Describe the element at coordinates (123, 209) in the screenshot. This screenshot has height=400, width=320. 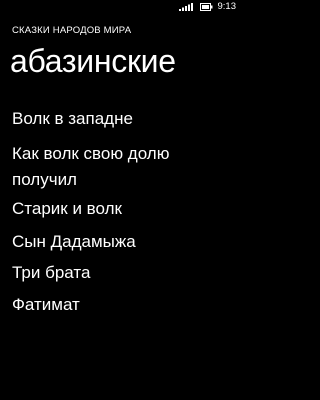
I see `list-item: Старик и волк` at that location.